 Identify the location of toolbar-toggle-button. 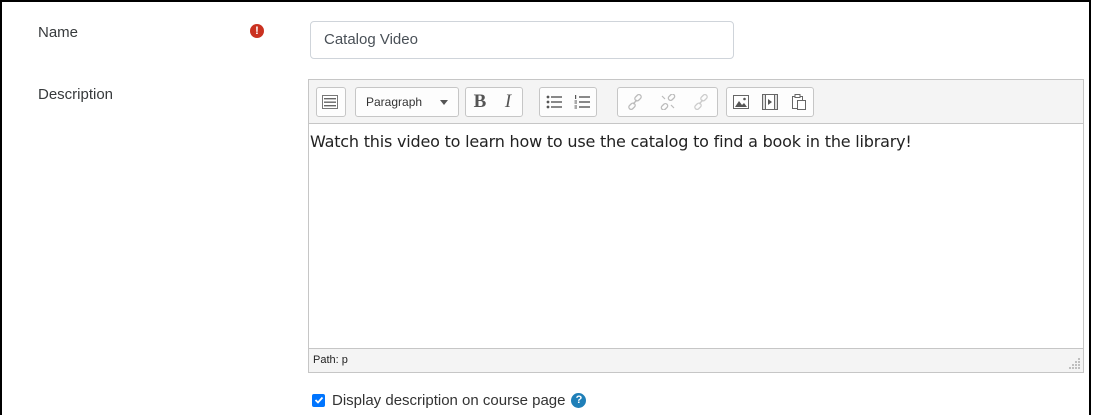
(331, 102).